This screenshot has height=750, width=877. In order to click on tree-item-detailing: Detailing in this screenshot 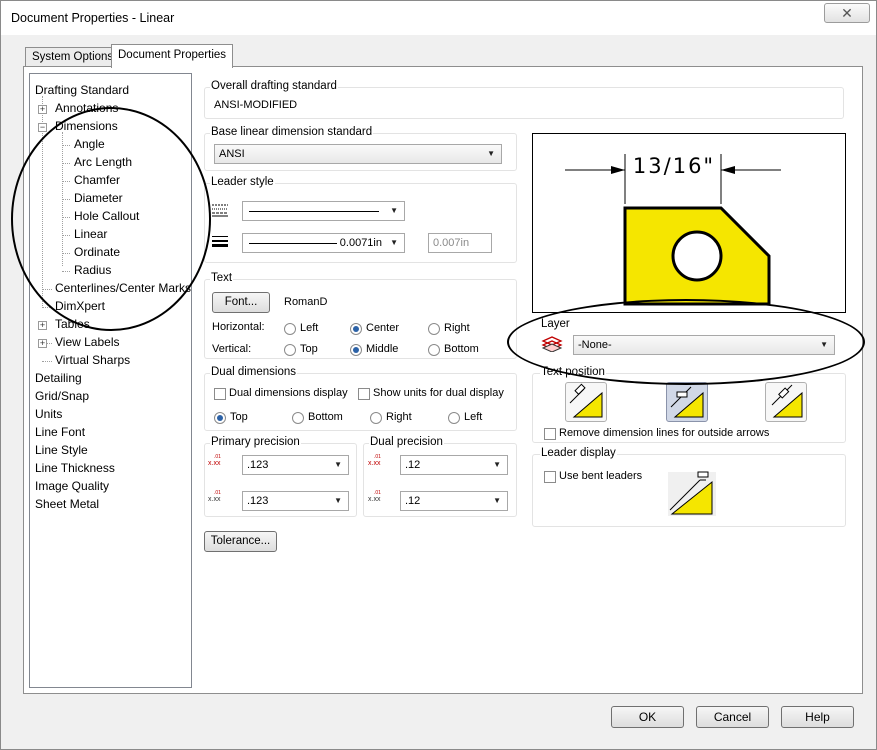, I will do `click(58, 378)`.